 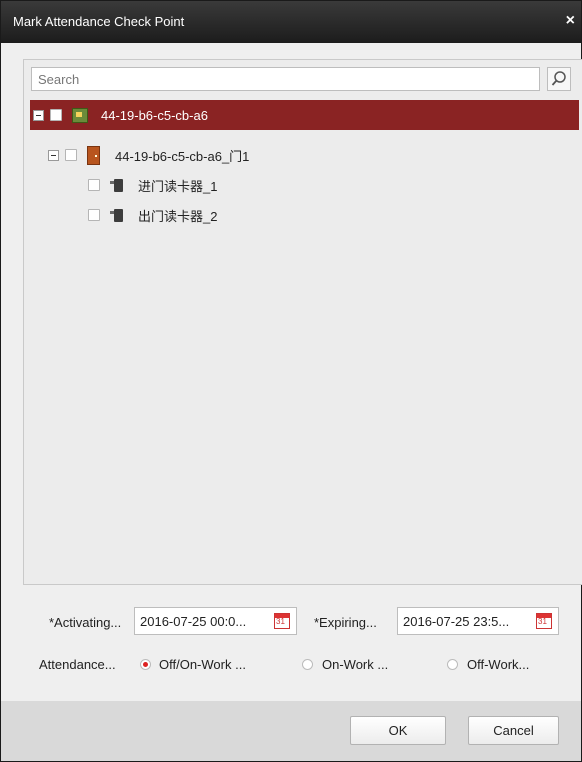 I want to click on reader-label: 出门读卡器_2, so click(x=178, y=216).